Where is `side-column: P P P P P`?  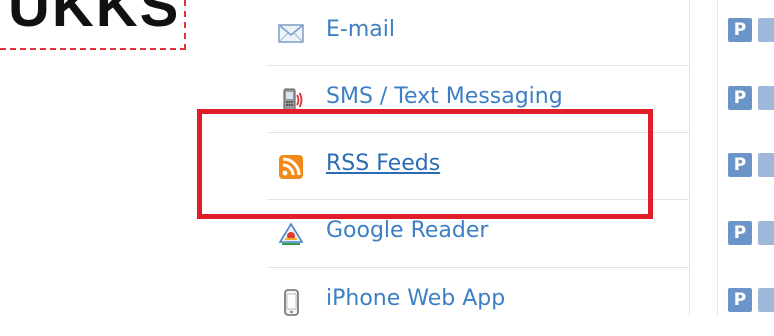 side-column: P P P P P is located at coordinates (745, 158).